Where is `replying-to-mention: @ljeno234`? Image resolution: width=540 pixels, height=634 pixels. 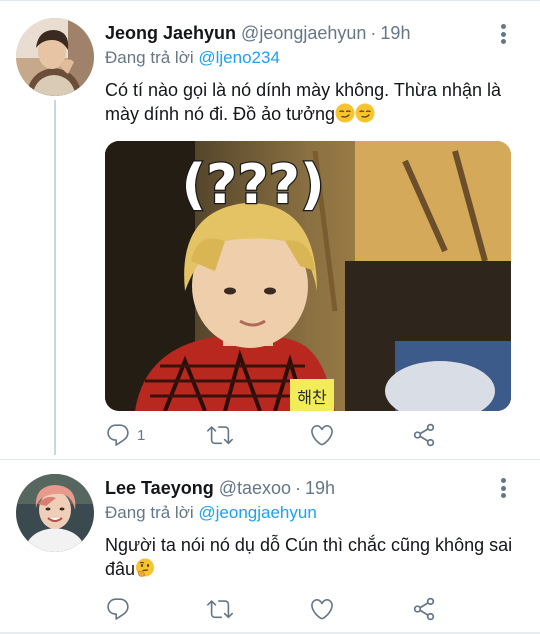 replying-to-mention: @ljeno234 is located at coordinates (239, 57).